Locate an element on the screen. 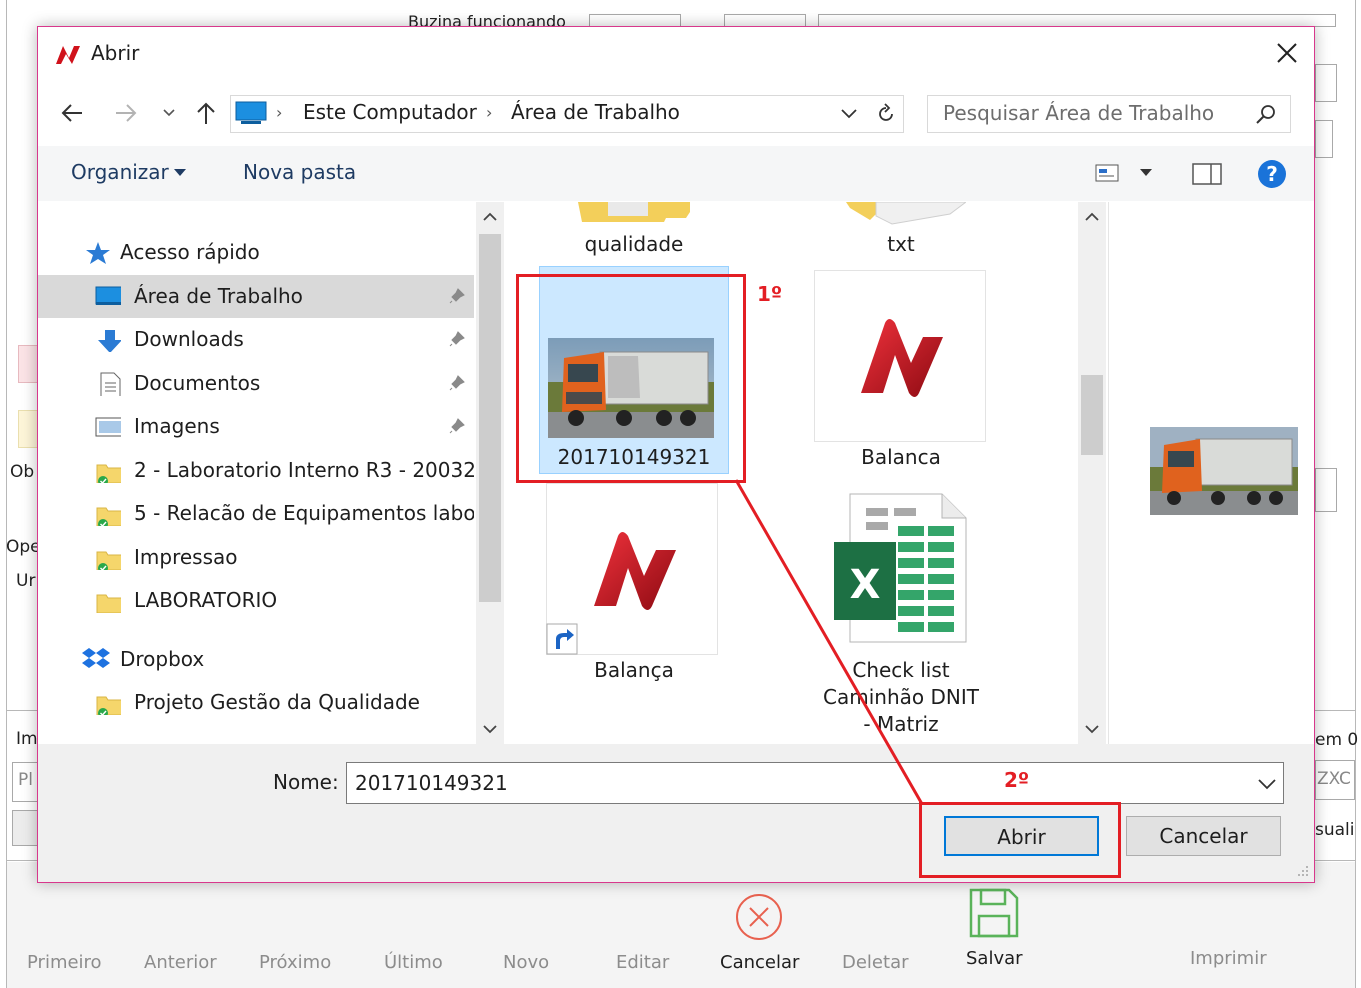 This screenshot has height=988, width=1361. annotation-label-step1: 1º is located at coordinates (770, 294).